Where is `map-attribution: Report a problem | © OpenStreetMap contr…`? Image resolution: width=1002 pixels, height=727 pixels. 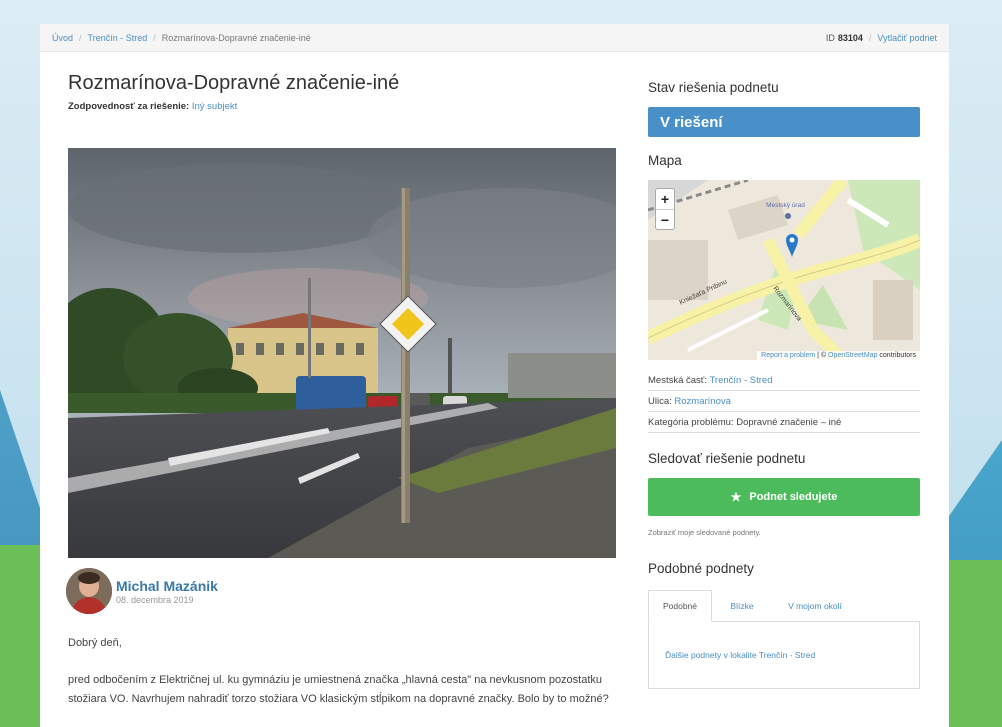
map-attribution: Report a problem | © OpenStreetMap contr… is located at coordinates (838, 355).